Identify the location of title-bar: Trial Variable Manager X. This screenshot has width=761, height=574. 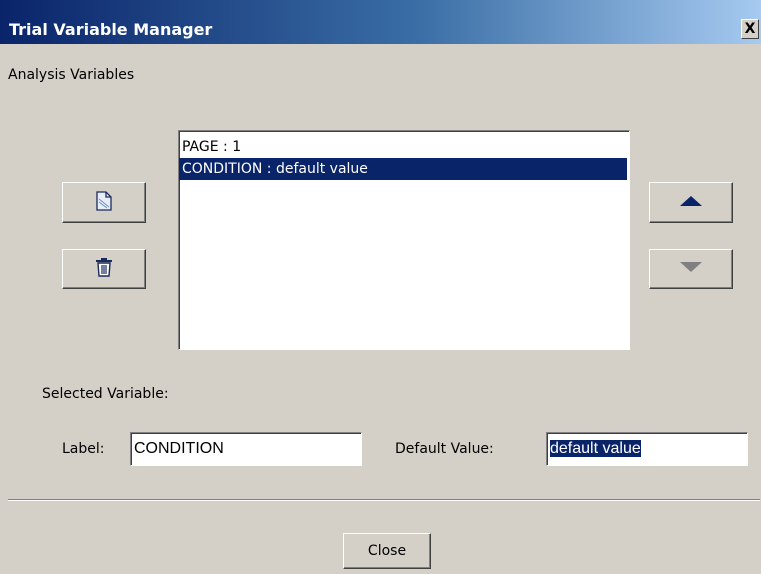
(380, 22).